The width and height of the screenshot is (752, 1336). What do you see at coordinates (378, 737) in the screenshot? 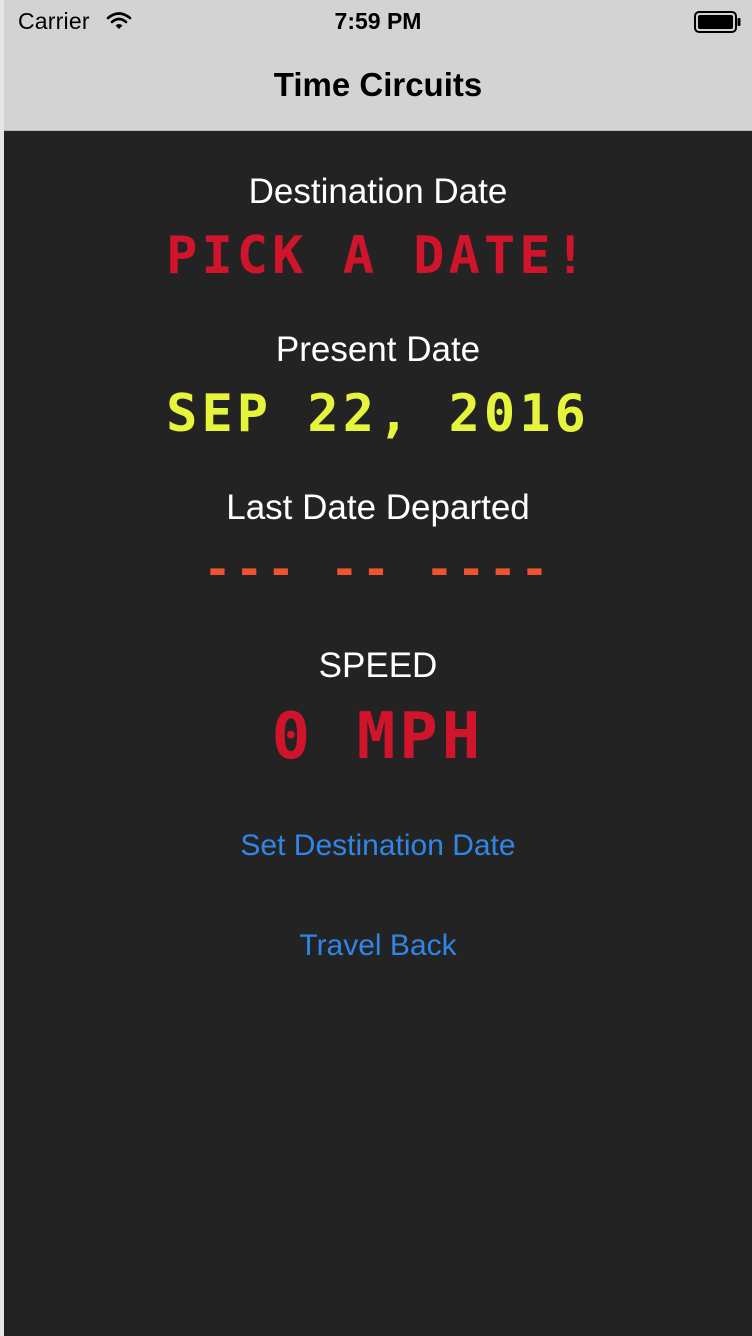
I see `speed-display: 0 MPH` at bounding box center [378, 737].